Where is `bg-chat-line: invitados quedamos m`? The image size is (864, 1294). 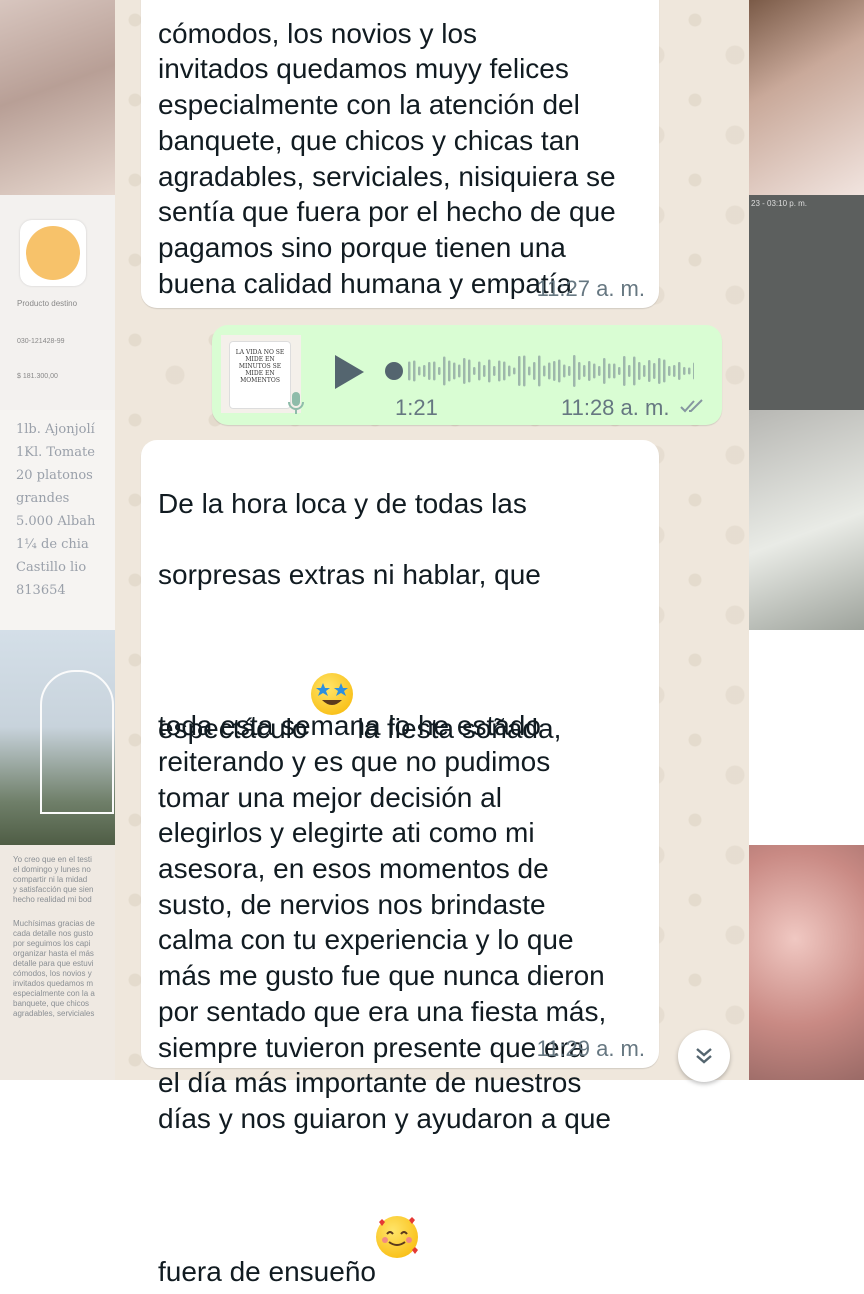
bg-chat-line: invitados quedamos m is located at coordinates (53, 983).